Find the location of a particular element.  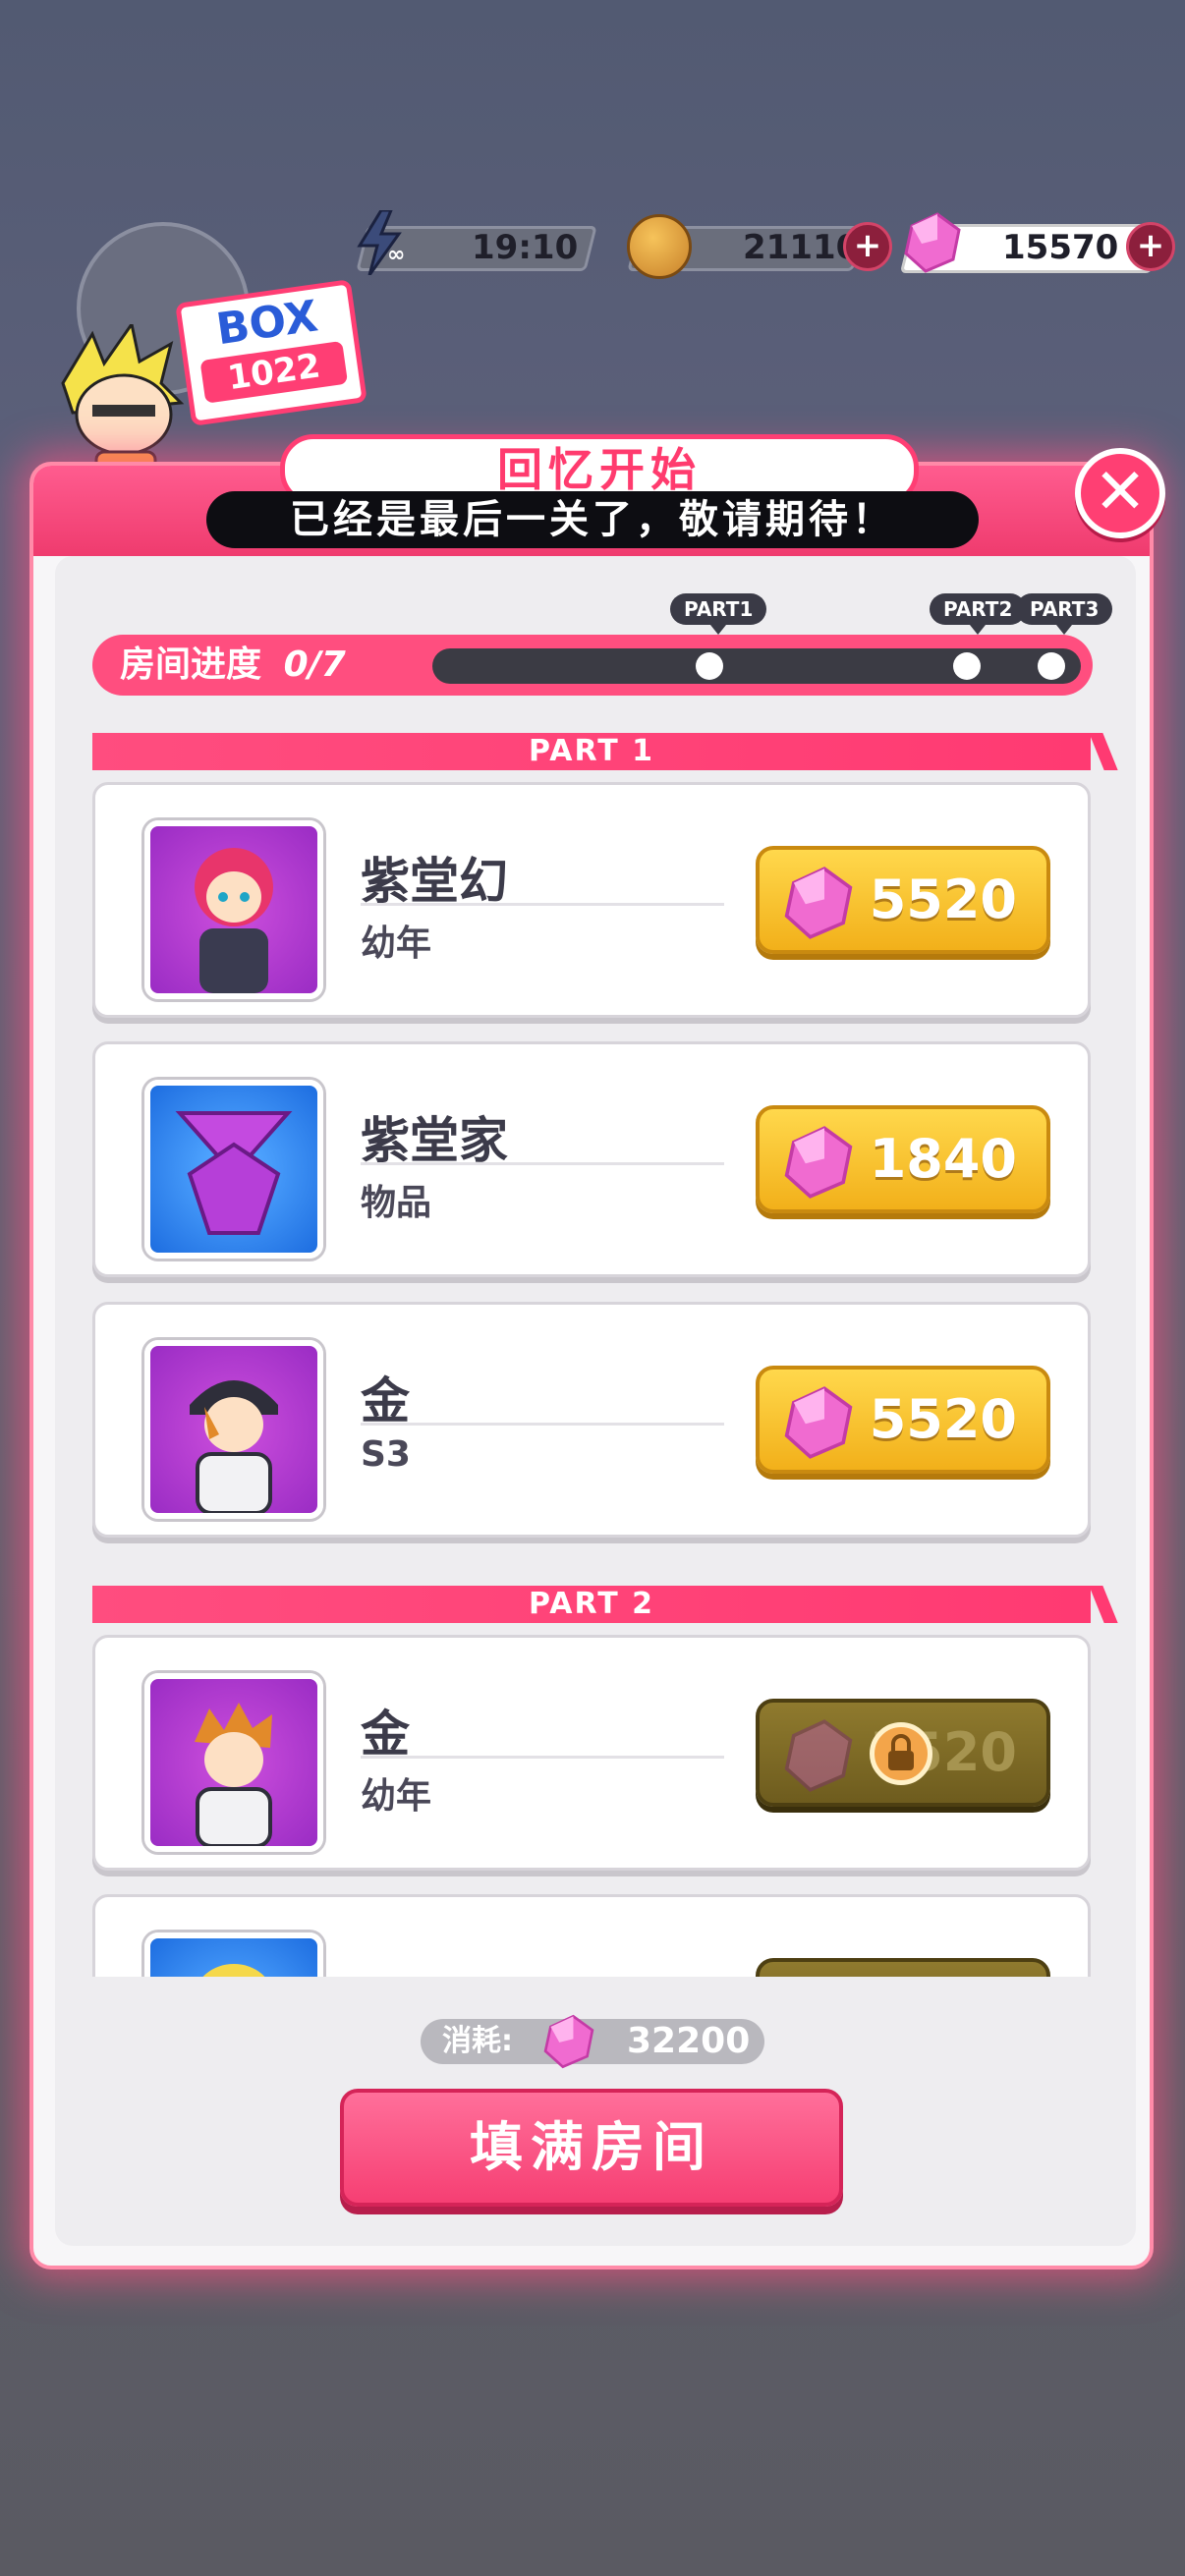

list-item: 金 幼年 5520 is located at coordinates (592, 1753).